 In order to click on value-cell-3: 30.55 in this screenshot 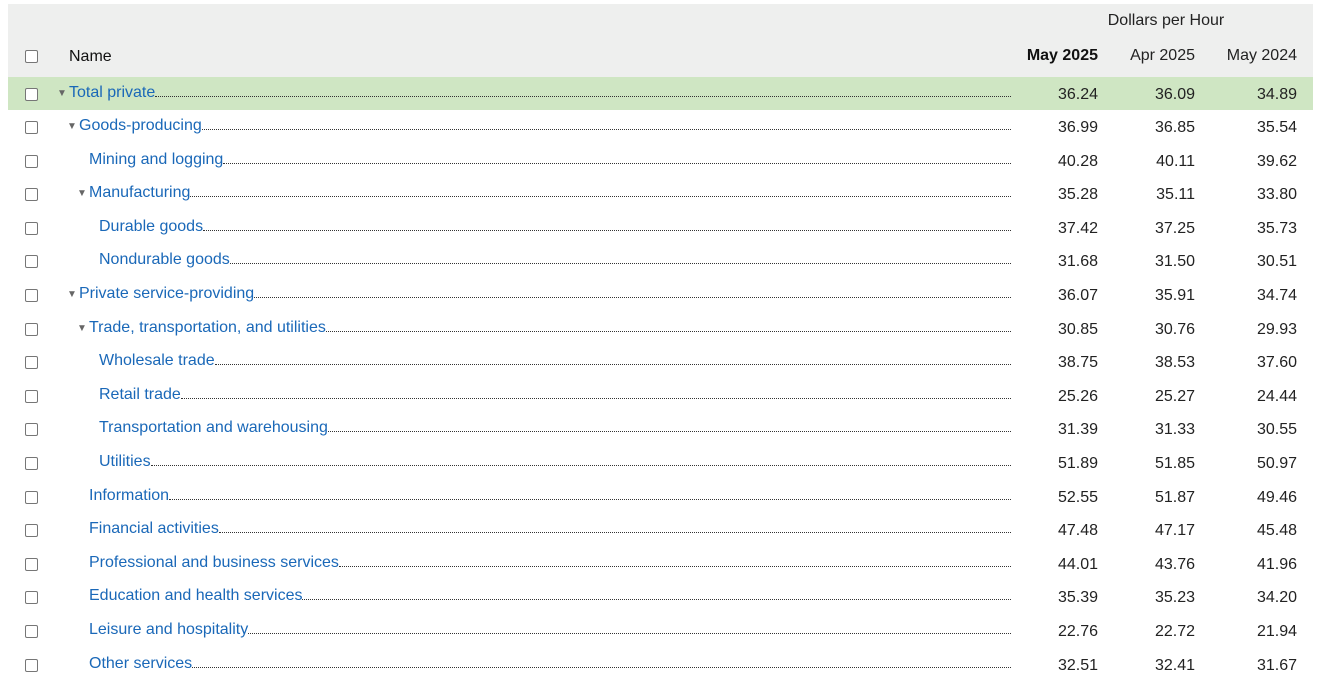, I will do `click(1276, 430)`.